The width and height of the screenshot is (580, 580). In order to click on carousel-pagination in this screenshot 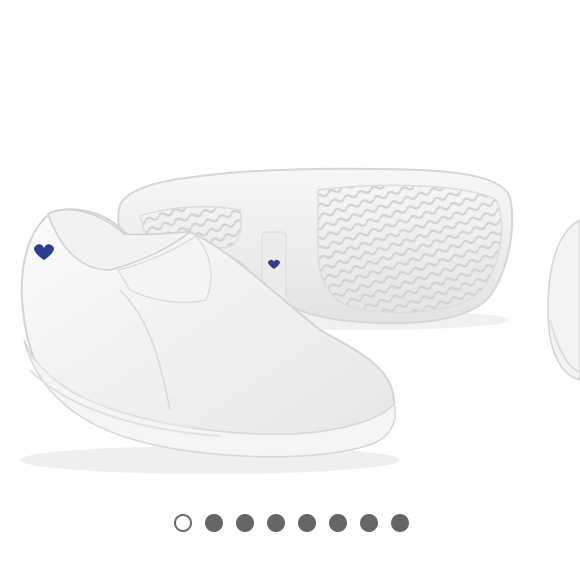, I will do `click(290, 523)`.